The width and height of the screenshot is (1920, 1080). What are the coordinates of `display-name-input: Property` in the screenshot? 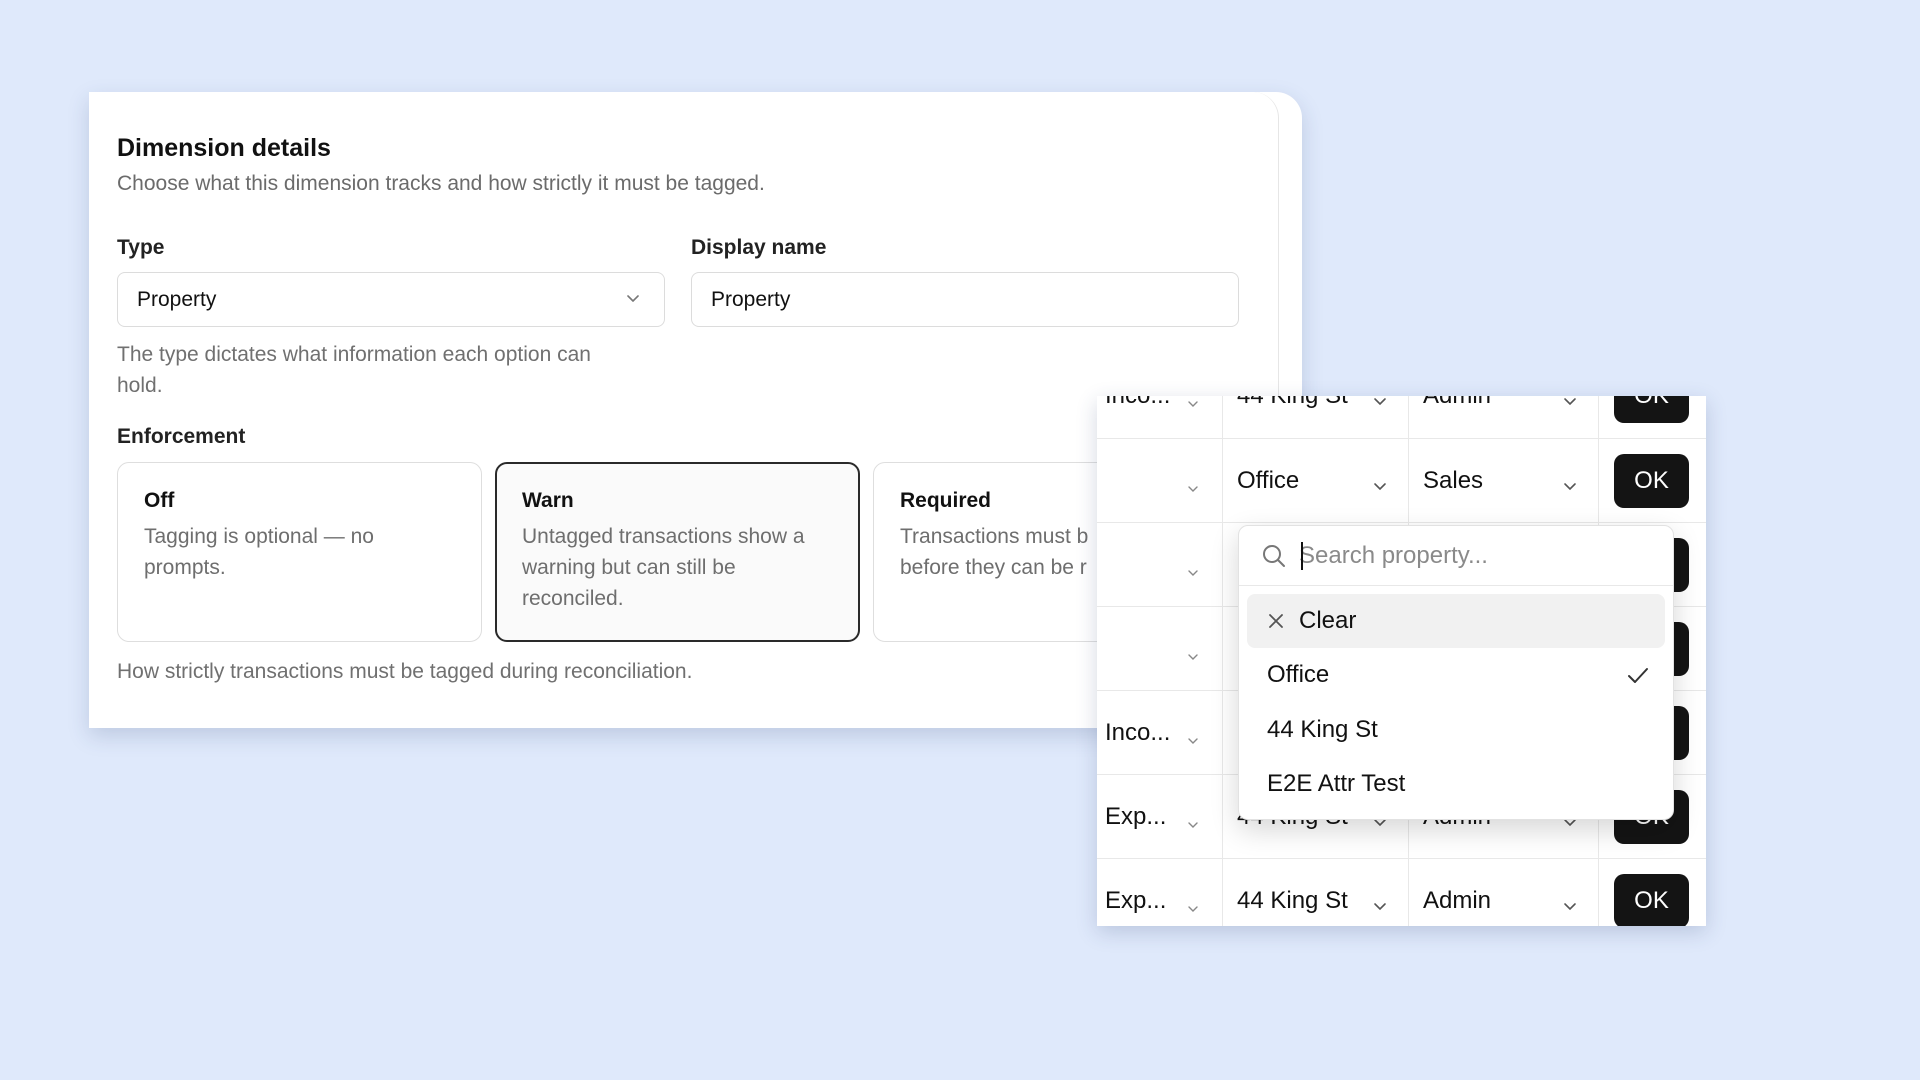 It's located at (965, 299).